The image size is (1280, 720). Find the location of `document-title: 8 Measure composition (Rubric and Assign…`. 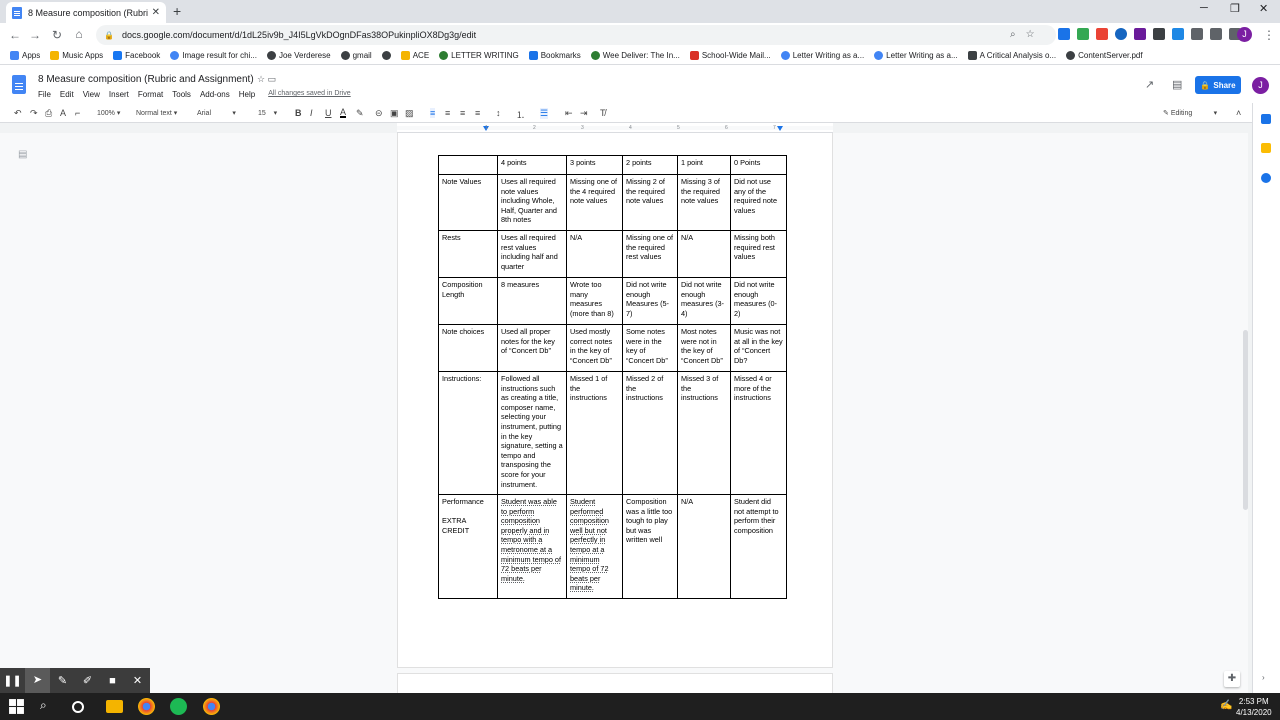

document-title: 8 Measure composition (Rubric and Assign… is located at coordinates (146, 79).